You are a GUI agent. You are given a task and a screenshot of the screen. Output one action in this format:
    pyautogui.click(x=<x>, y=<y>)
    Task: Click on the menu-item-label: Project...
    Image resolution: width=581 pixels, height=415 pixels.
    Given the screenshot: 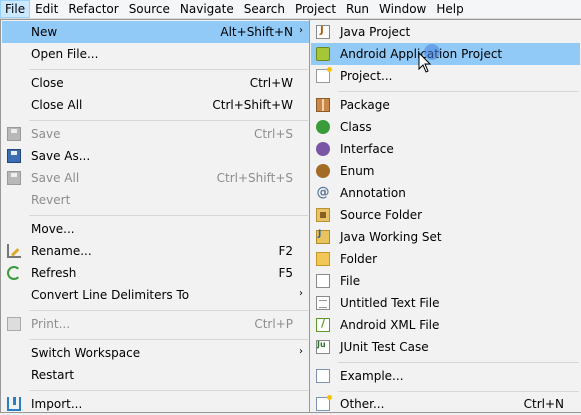 What is the action you would take?
    pyautogui.click(x=366, y=76)
    